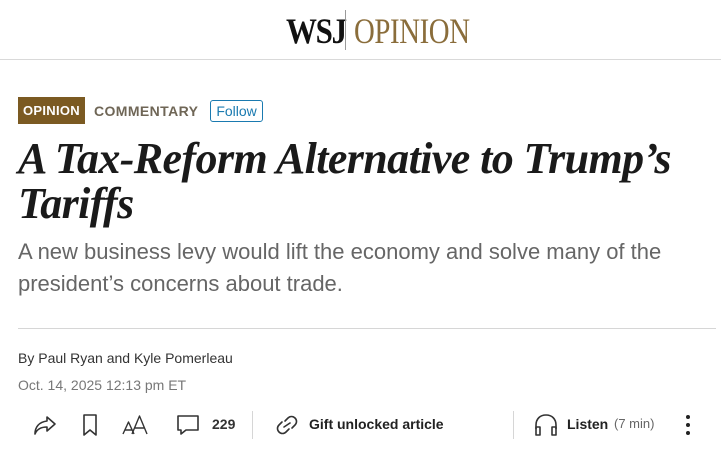 This screenshot has width=721, height=451. What do you see at coordinates (223, 424) in the screenshot?
I see `comment-count: 229` at bounding box center [223, 424].